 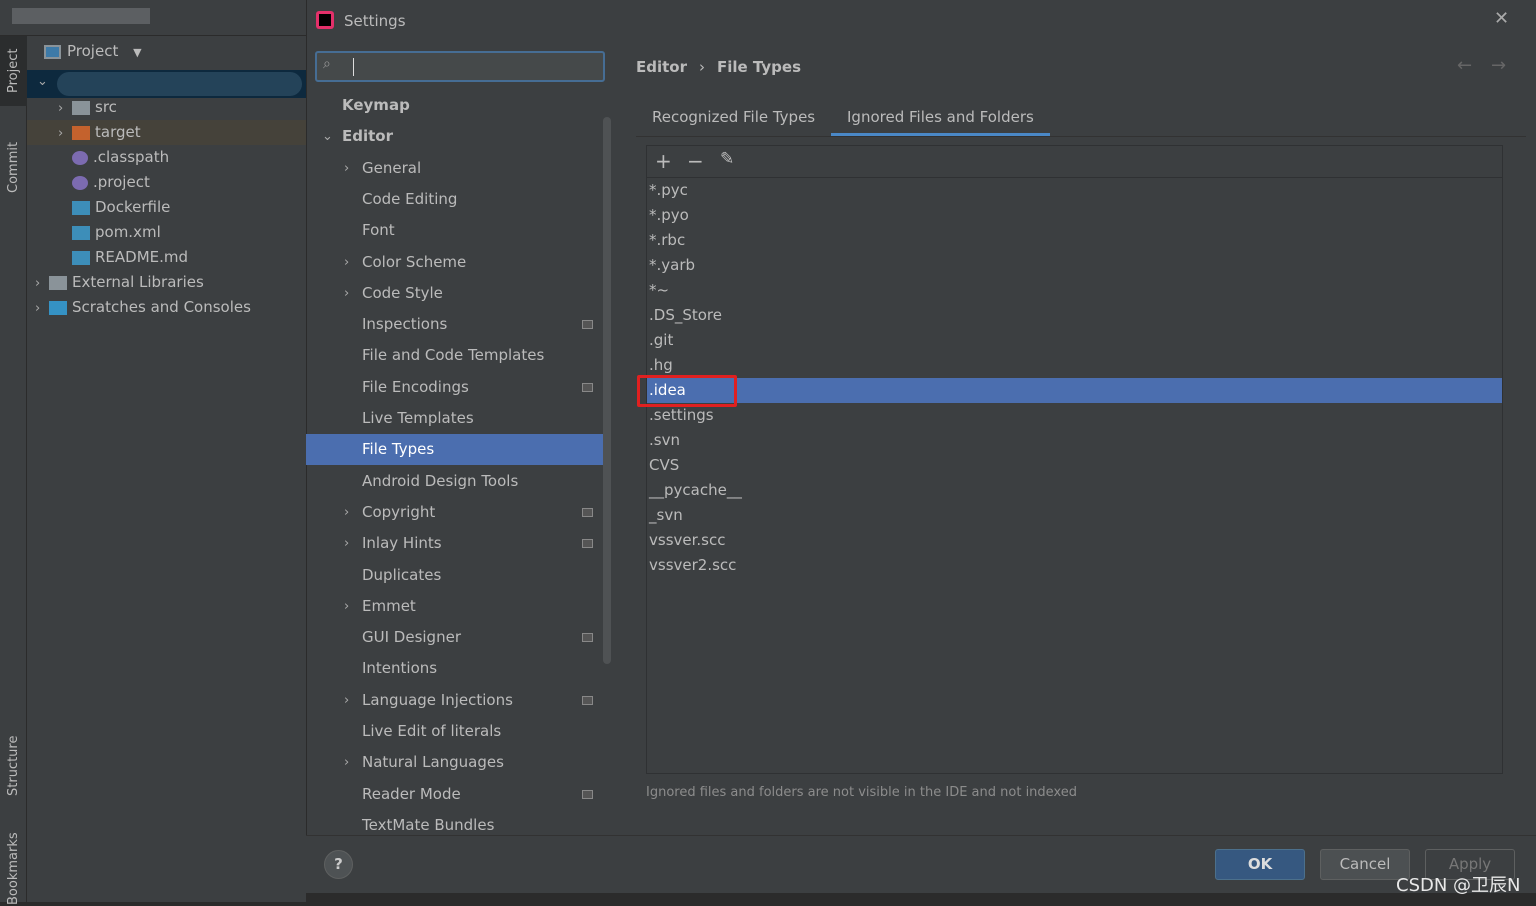 I want to click on list-item: *.pyo, so click(x=1074, y=215).